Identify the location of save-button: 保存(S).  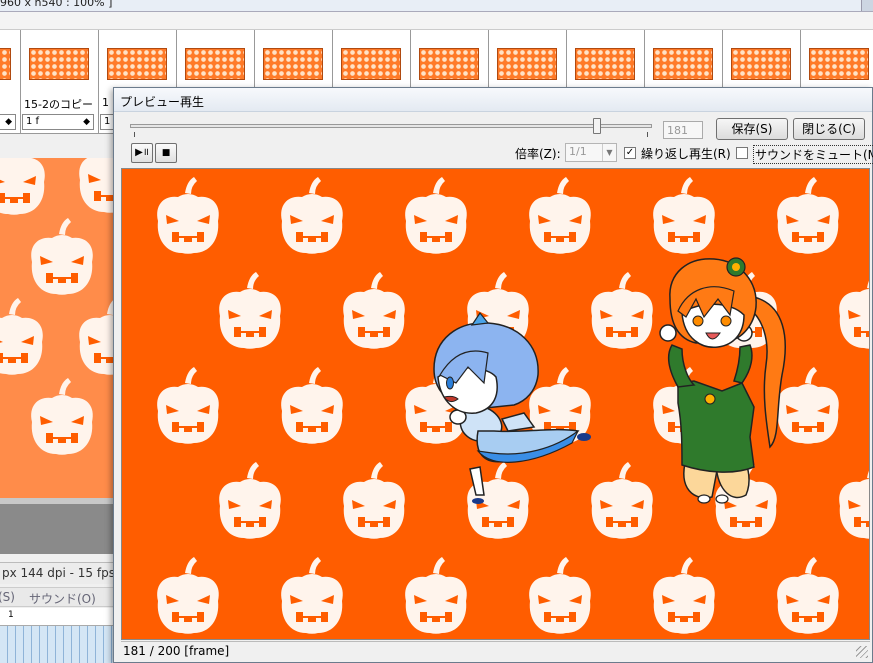
(752, 129).